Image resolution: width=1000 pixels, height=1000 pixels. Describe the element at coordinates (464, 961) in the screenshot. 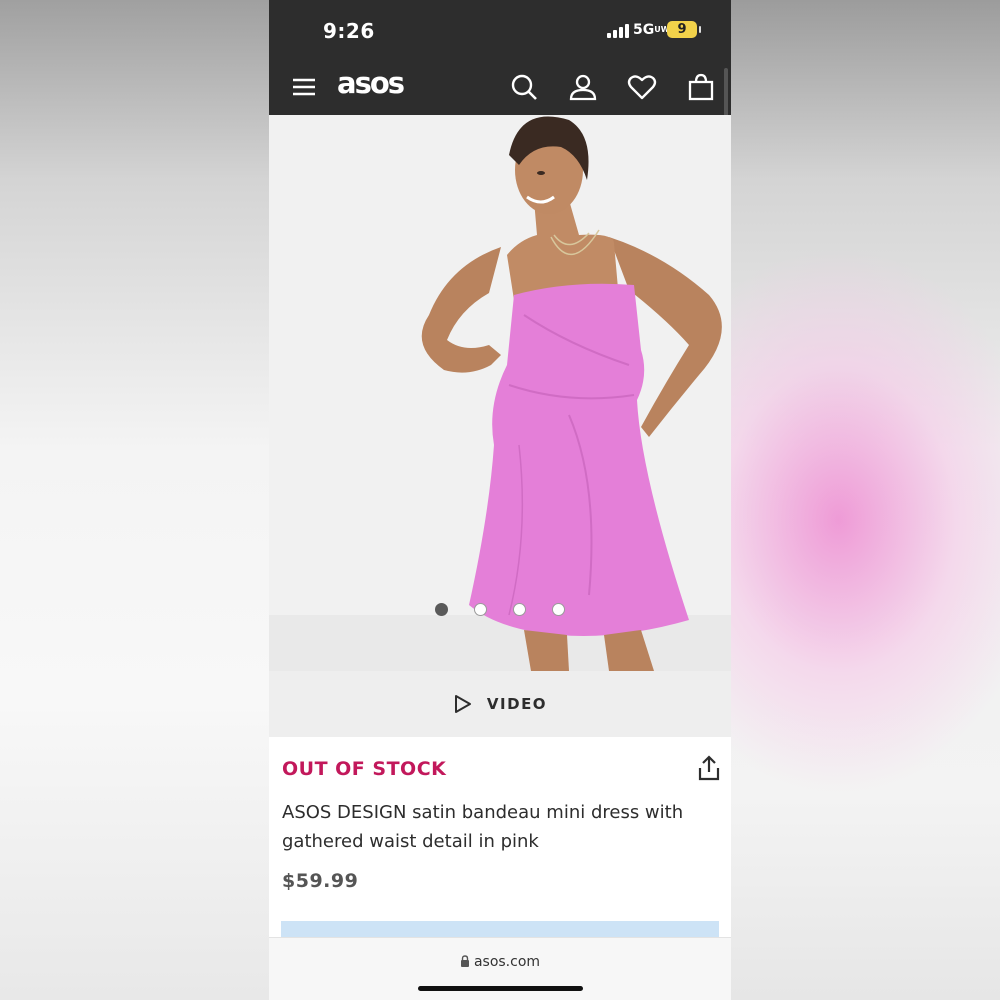

I see `lock-icon` at that location.